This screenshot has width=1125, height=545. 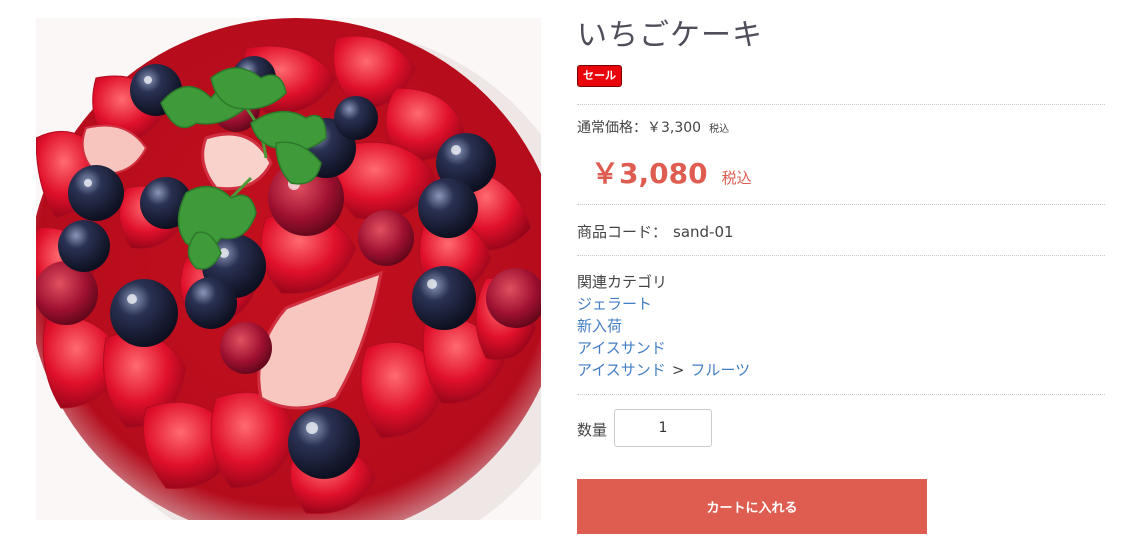 I want to click on category-link-fruits: フルーツ, so click(x=720, y=370).